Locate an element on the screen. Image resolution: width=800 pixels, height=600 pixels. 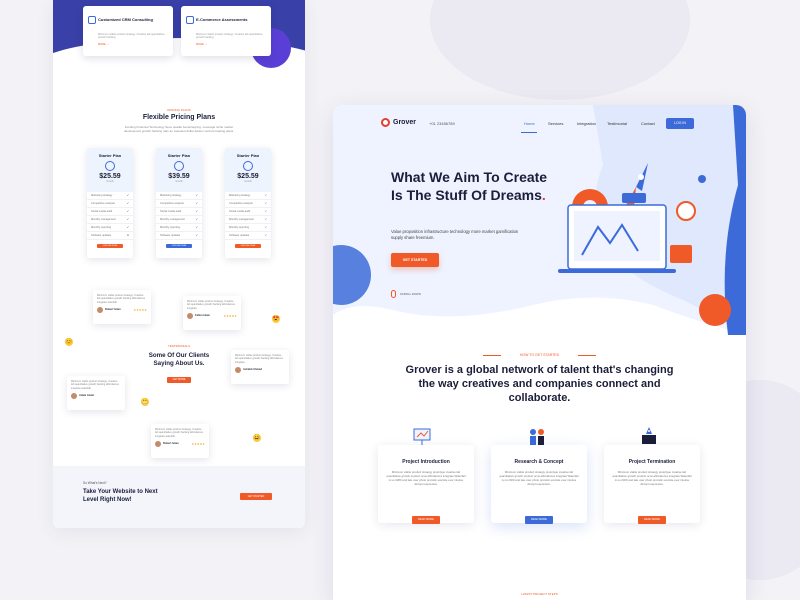
scroll-down-label: SCROLL DOWN is located at coordinates (410, 294).